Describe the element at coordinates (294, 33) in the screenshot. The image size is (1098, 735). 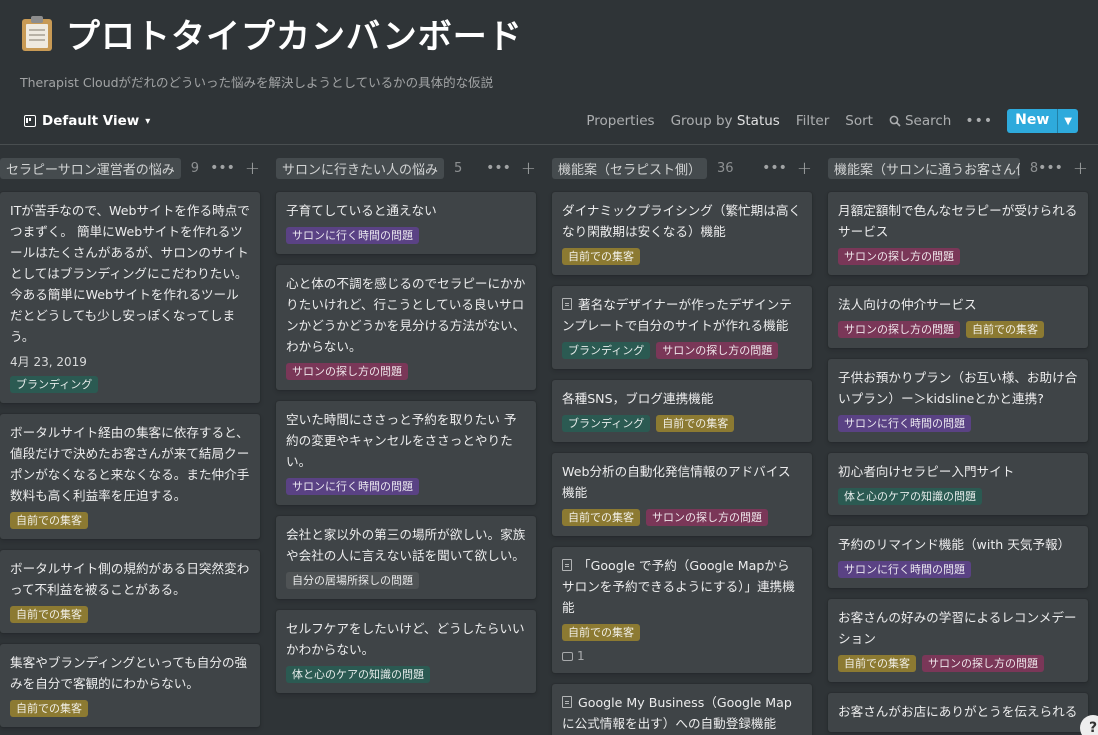
I see `page-title: プロトタイプカンバンボード` at that location.